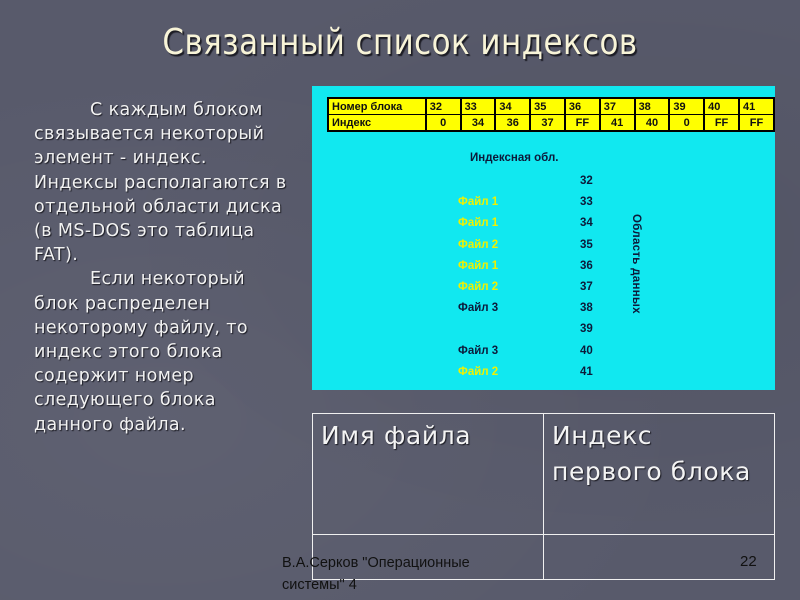 The image size is (800, 600). I want to click on data-block-row: Файл 1 36, so click(543, 270).